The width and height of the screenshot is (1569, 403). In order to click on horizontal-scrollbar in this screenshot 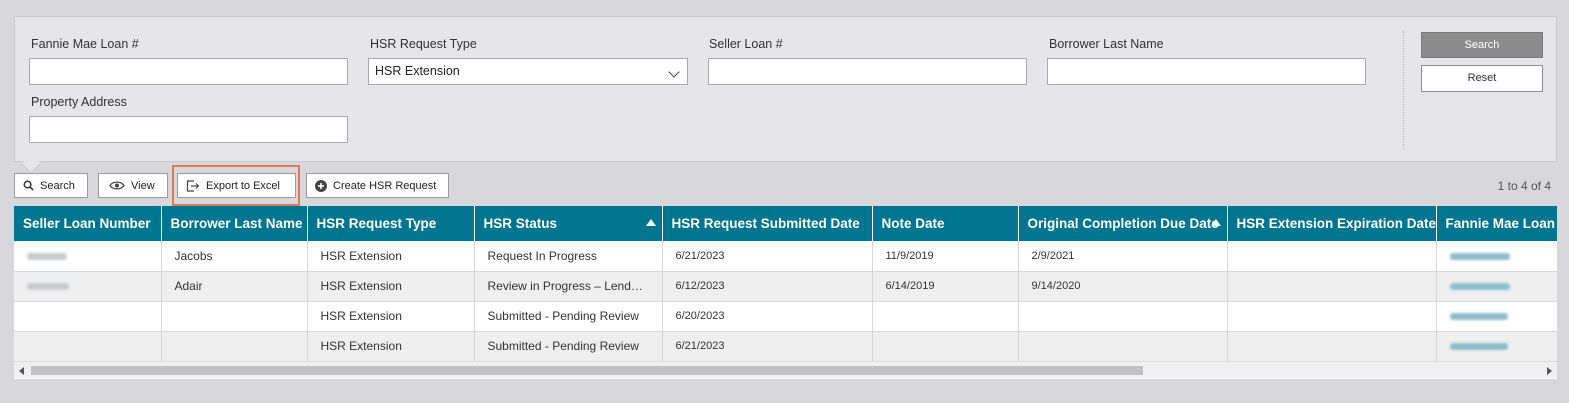, I will do `click(785, 369)`.